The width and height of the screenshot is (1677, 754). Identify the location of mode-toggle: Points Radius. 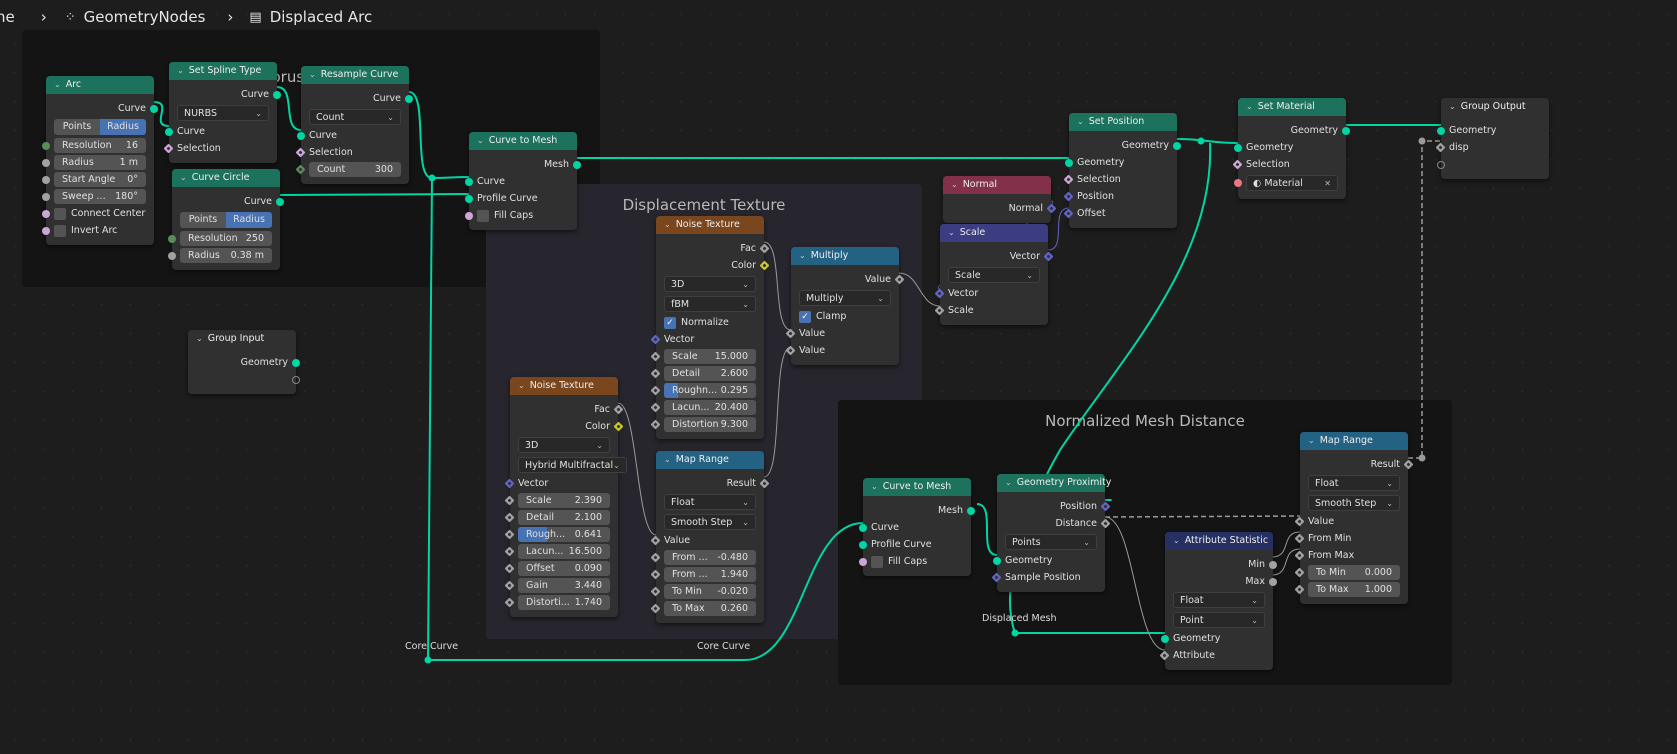
(226, 220).